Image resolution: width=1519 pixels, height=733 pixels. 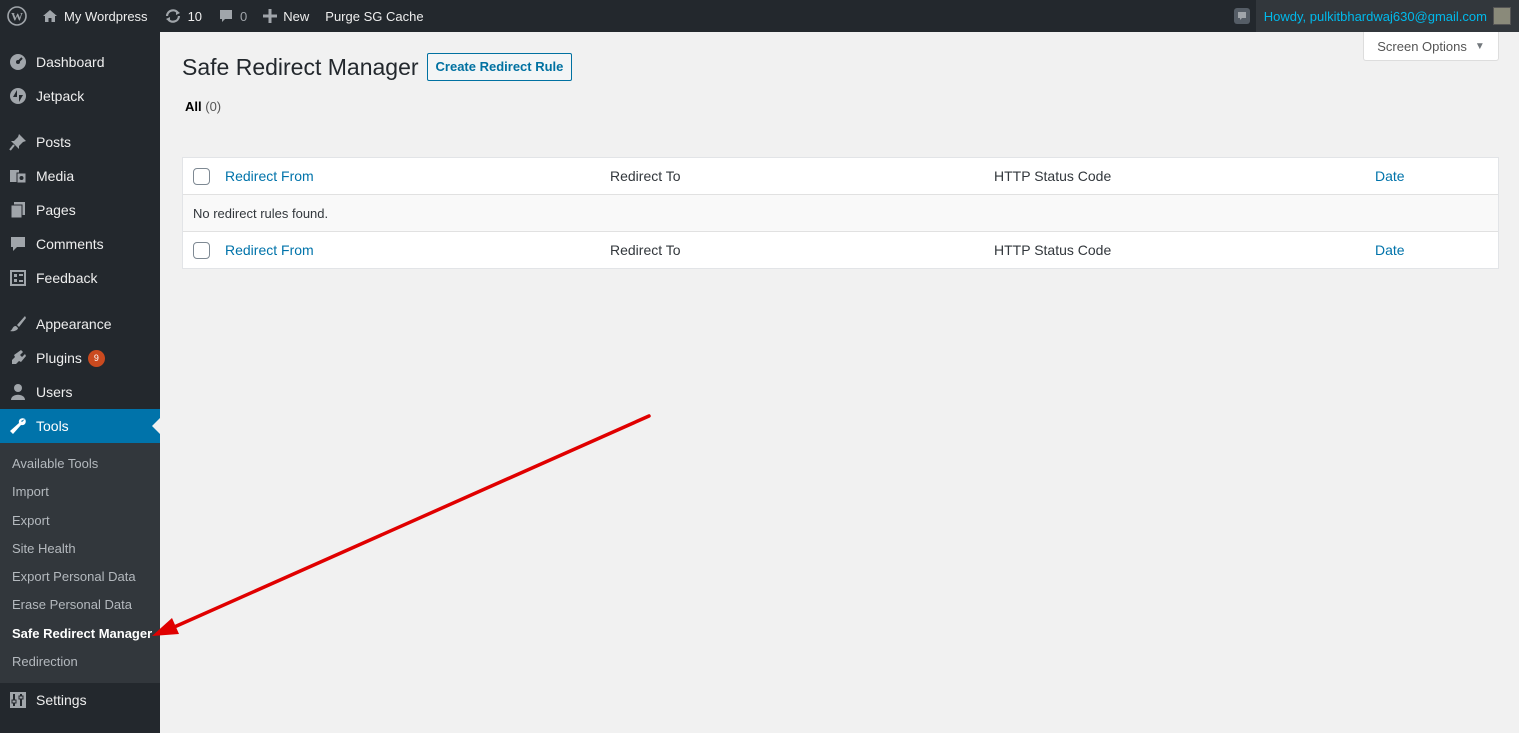 What do you see at coordinates (52, 426) in the screenshot?
I see `sidebar-item-label: Tools` at bounding box center [52, 426].